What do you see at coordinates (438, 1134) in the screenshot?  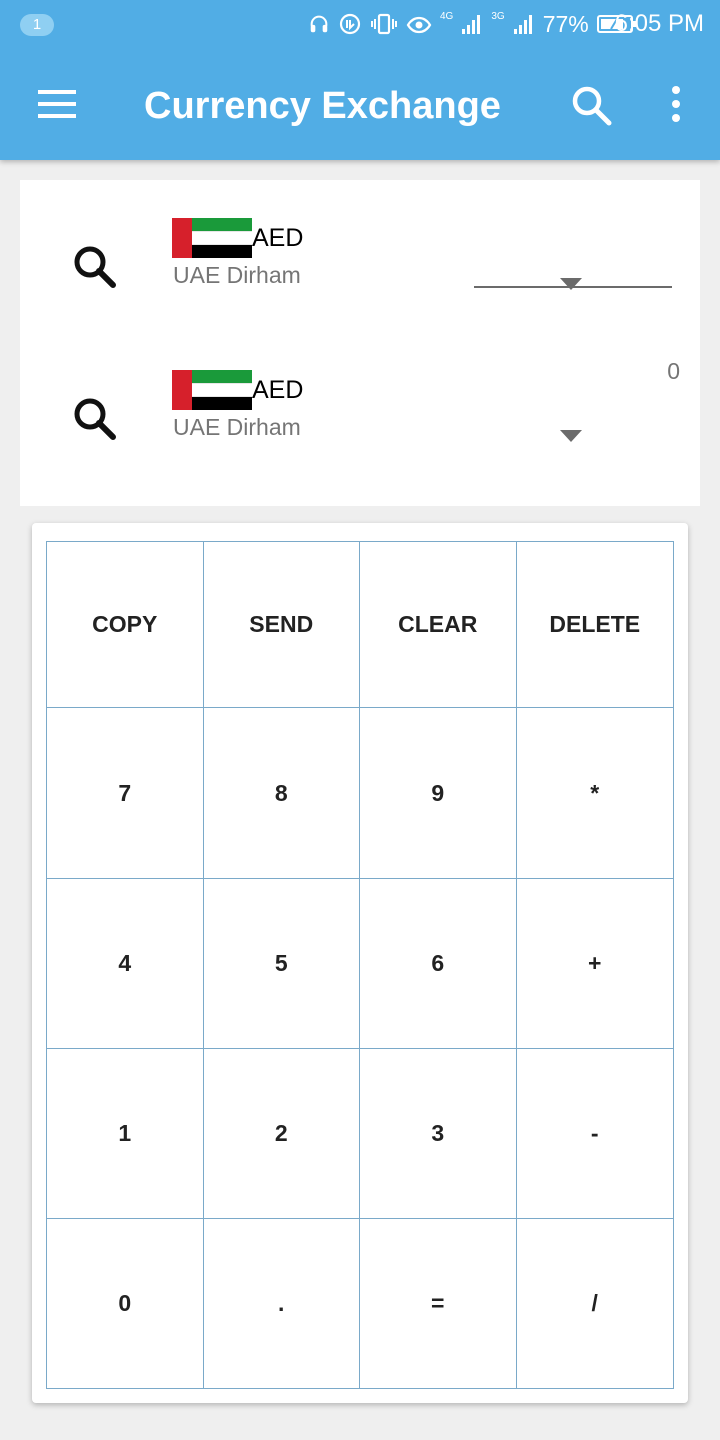 I see `key-3: 3` at bounding box center [438, 1134].